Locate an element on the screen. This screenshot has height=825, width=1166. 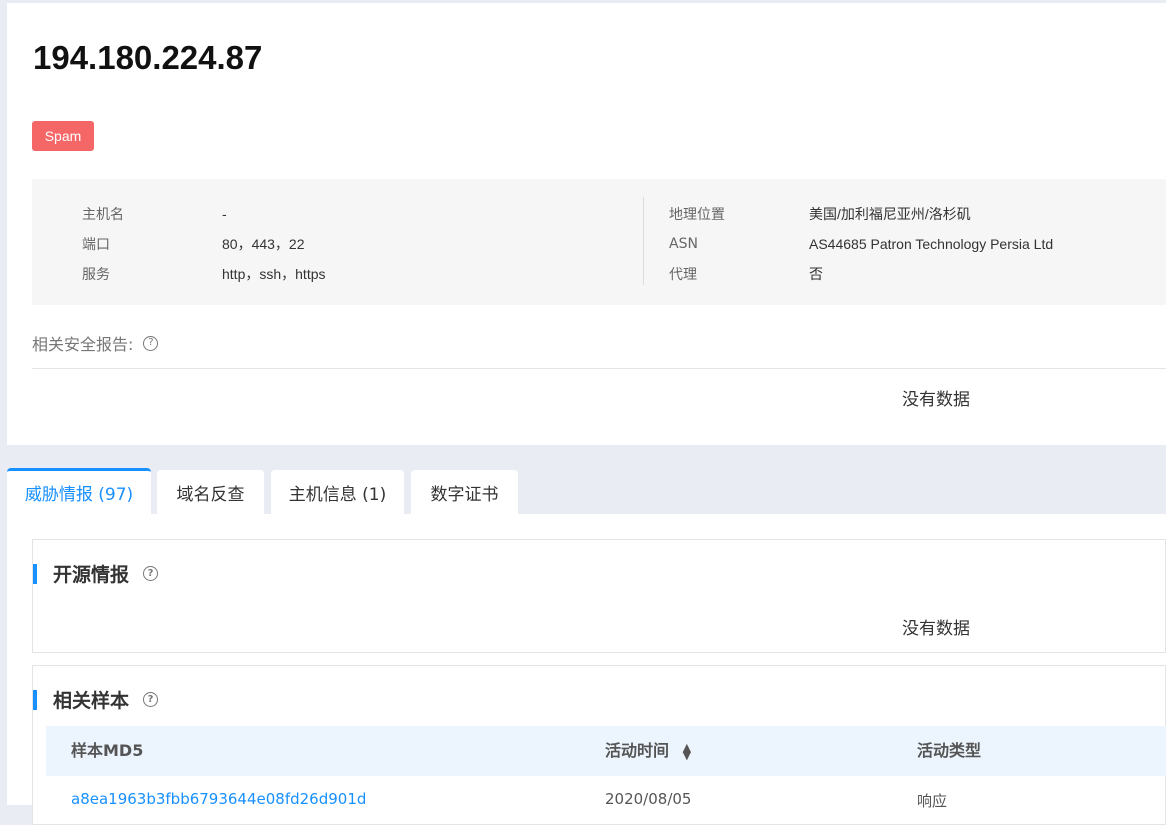
info-value: 否 is located at coordinates (816, 274).